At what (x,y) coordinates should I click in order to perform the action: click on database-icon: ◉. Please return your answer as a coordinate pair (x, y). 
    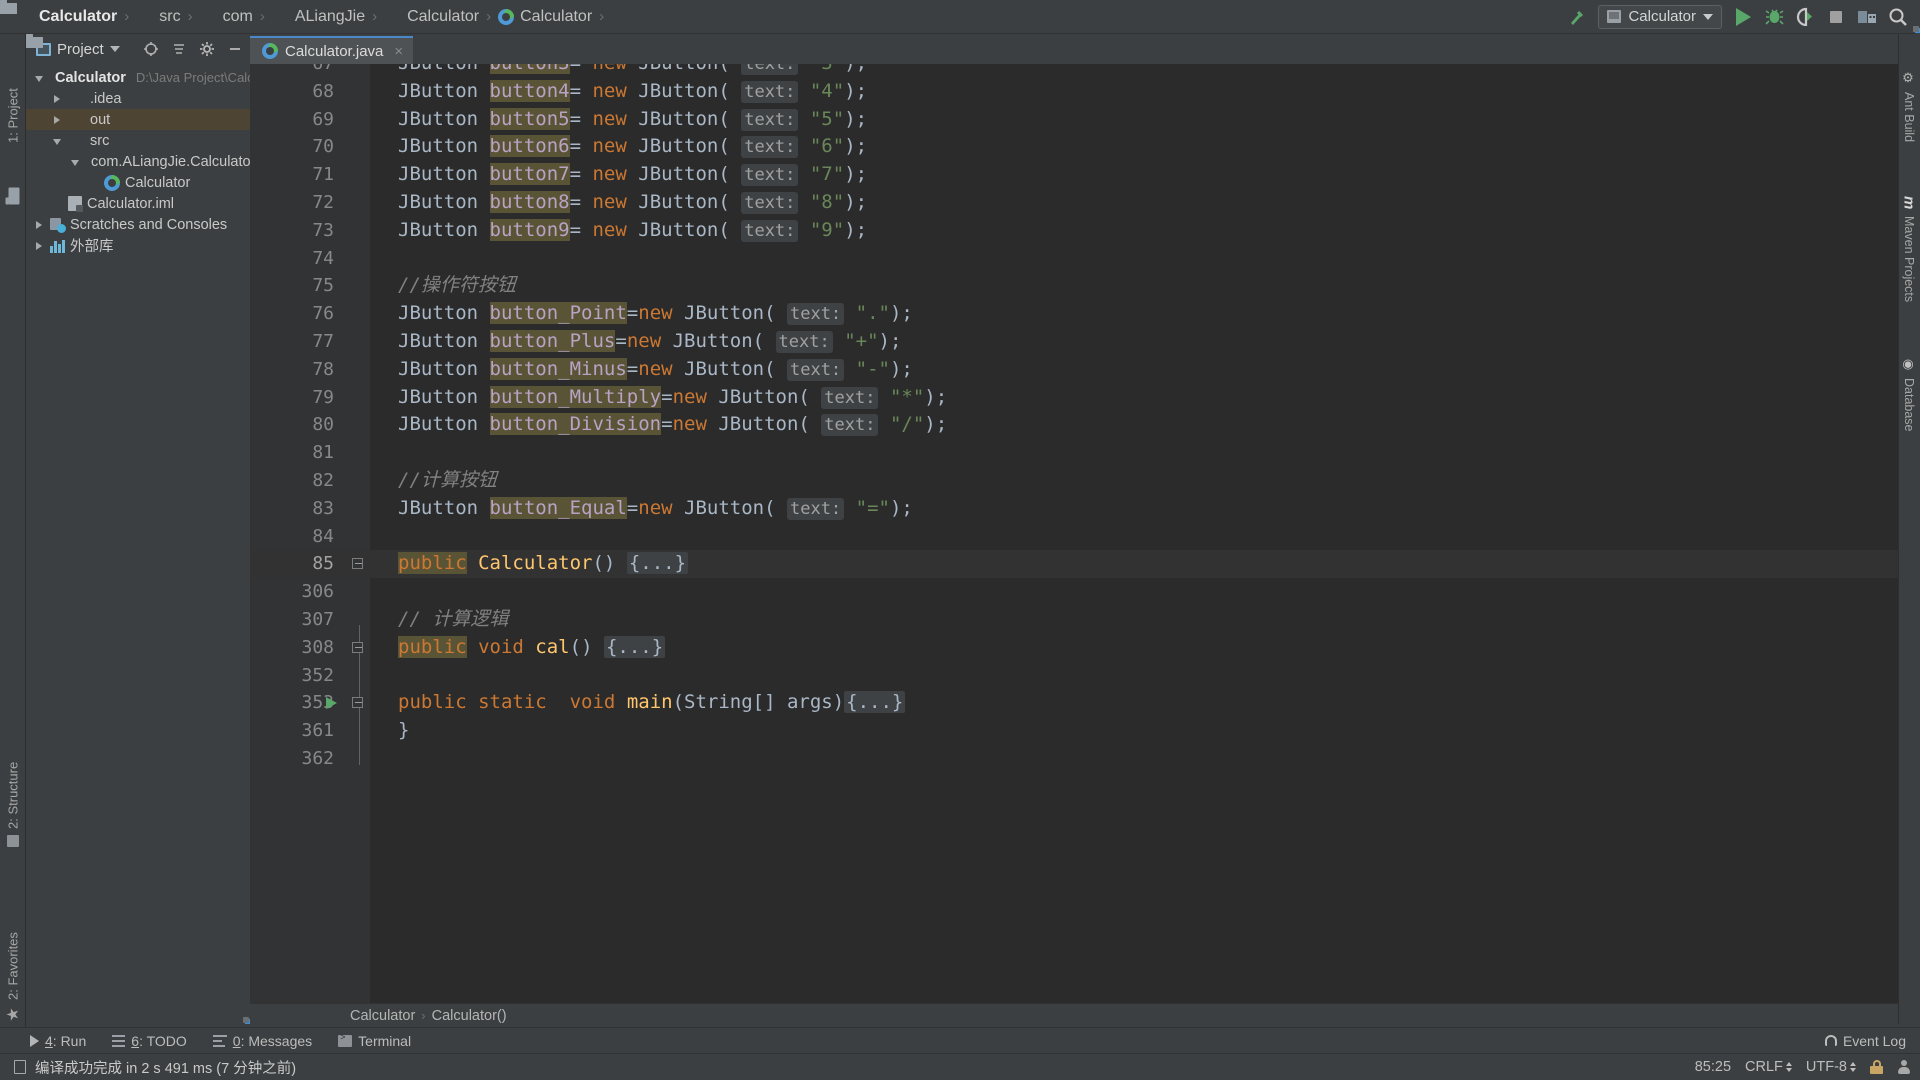
    Looking at the image, I should click on (1909, 364).